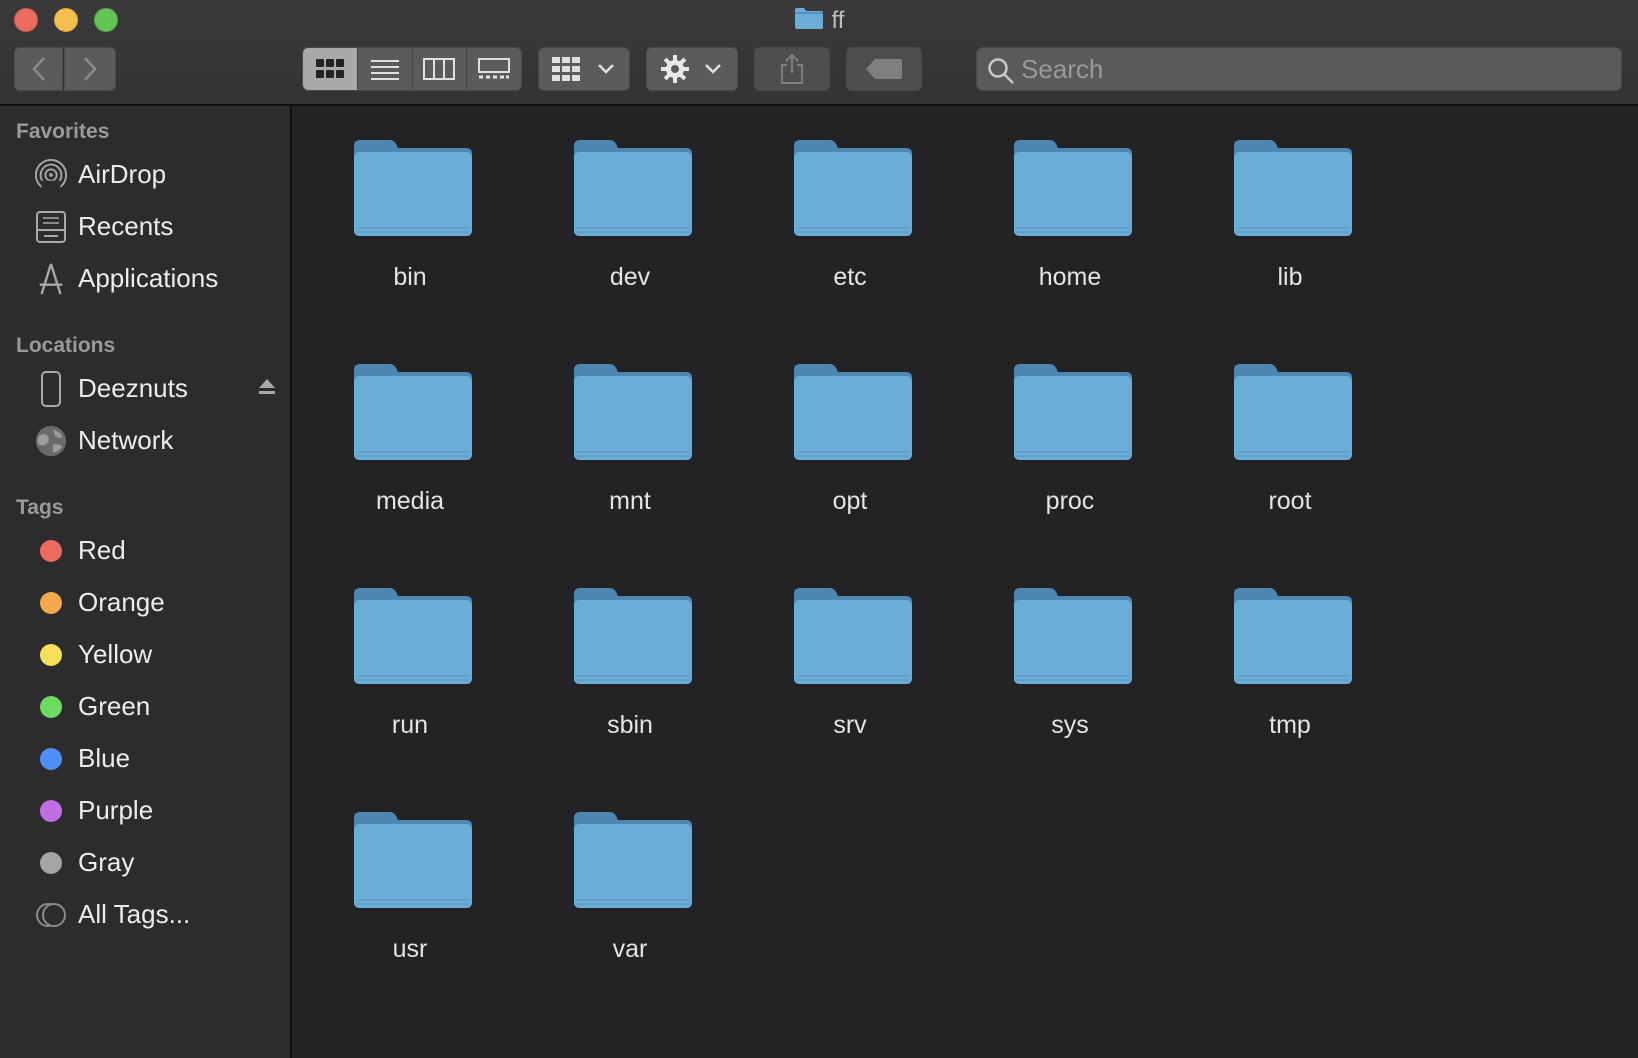 Image resolution: width=1638 pixels, height=1058 pixels. I want to click on chevron-right-icon, so click(90, 69).